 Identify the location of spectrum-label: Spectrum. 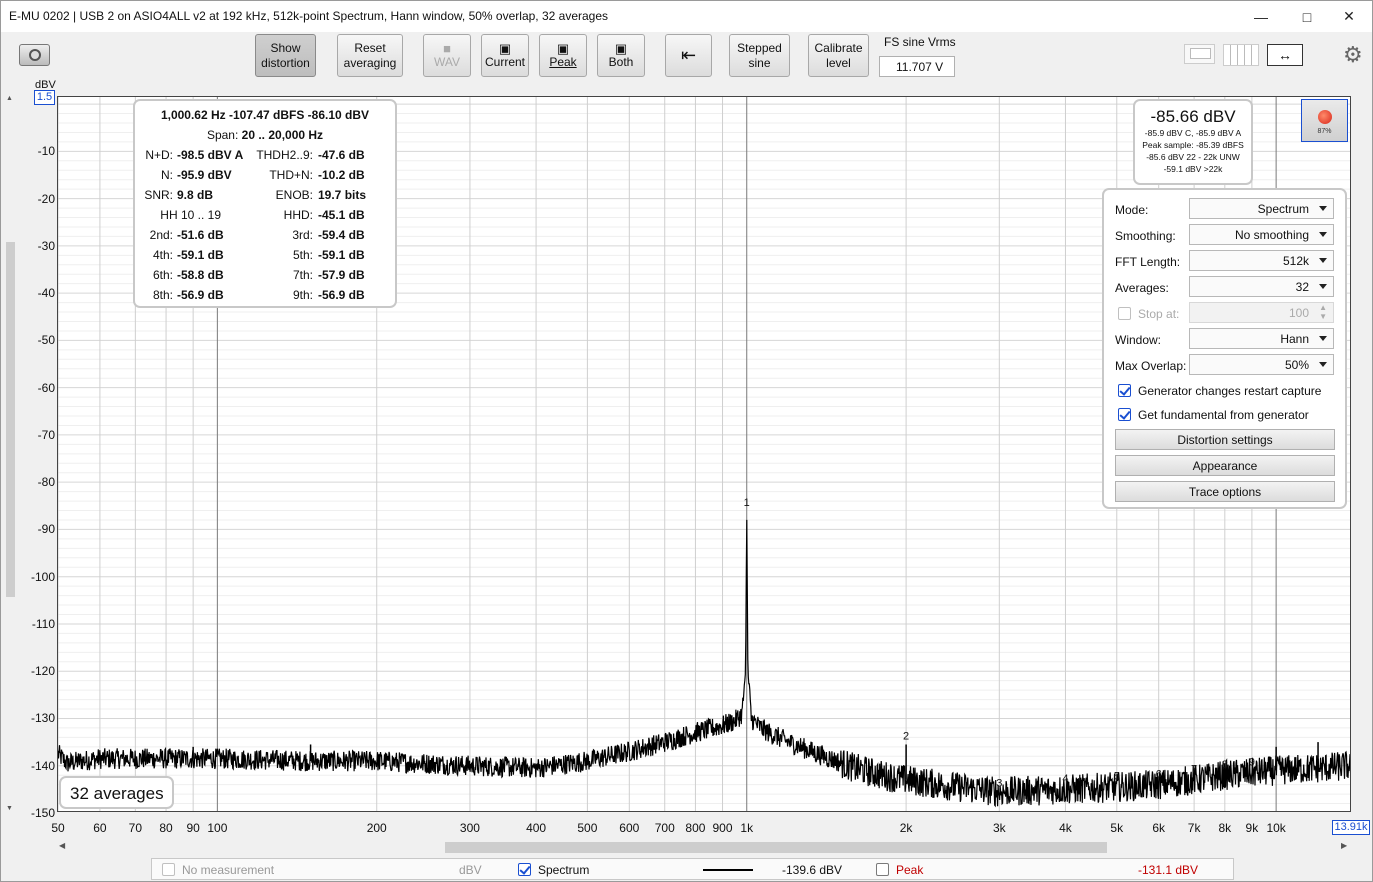
(564, 870).